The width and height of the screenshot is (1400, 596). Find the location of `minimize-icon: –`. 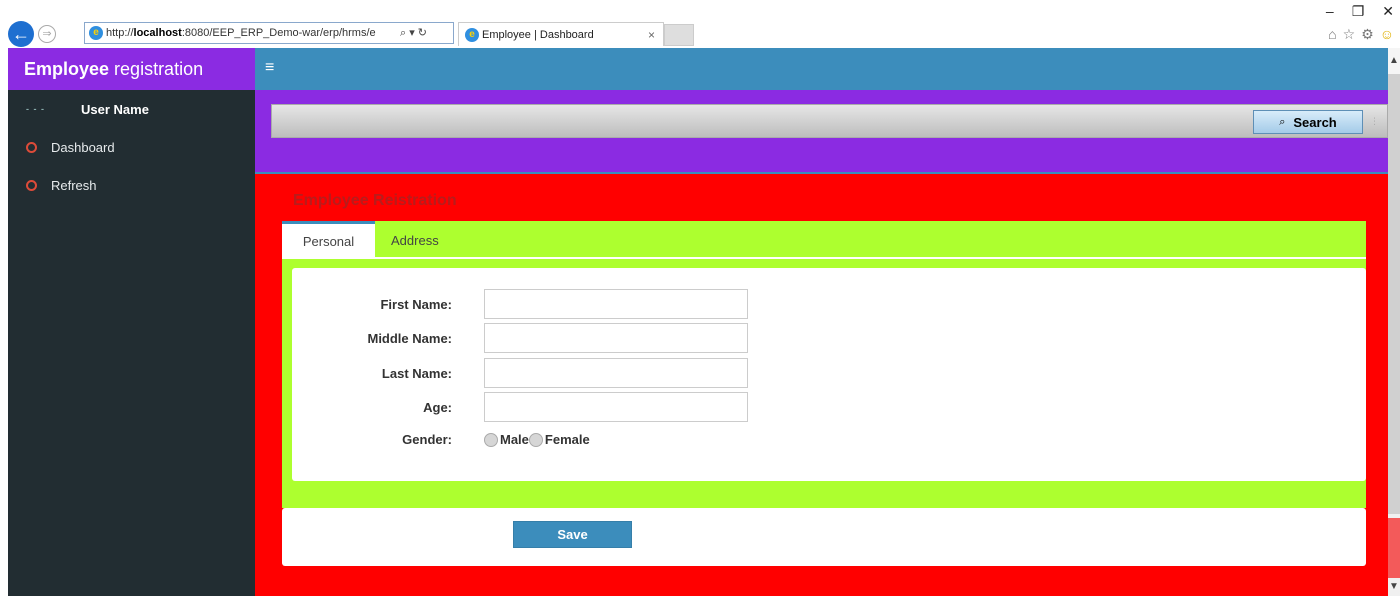

minimize-icon: – is located at coordinates (1330, 11).